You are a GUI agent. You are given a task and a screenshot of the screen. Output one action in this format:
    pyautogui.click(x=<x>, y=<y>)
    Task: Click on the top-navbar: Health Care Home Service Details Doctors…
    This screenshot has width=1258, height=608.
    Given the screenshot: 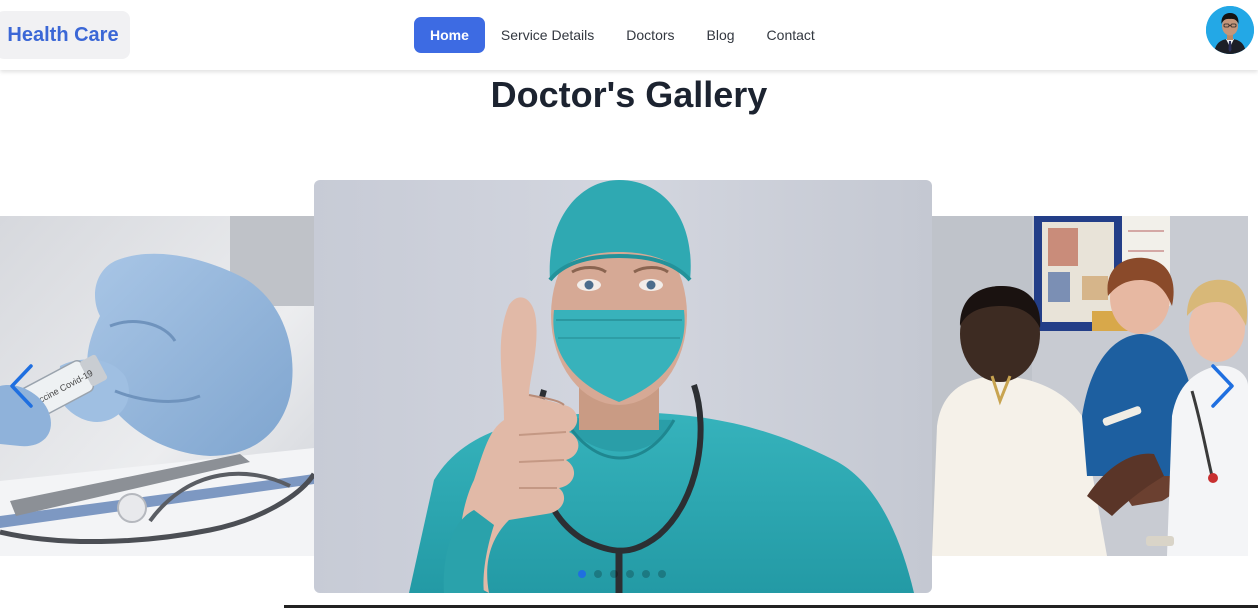 What is the action you would take?
    pyautogui.click(x=629, y=35)
    